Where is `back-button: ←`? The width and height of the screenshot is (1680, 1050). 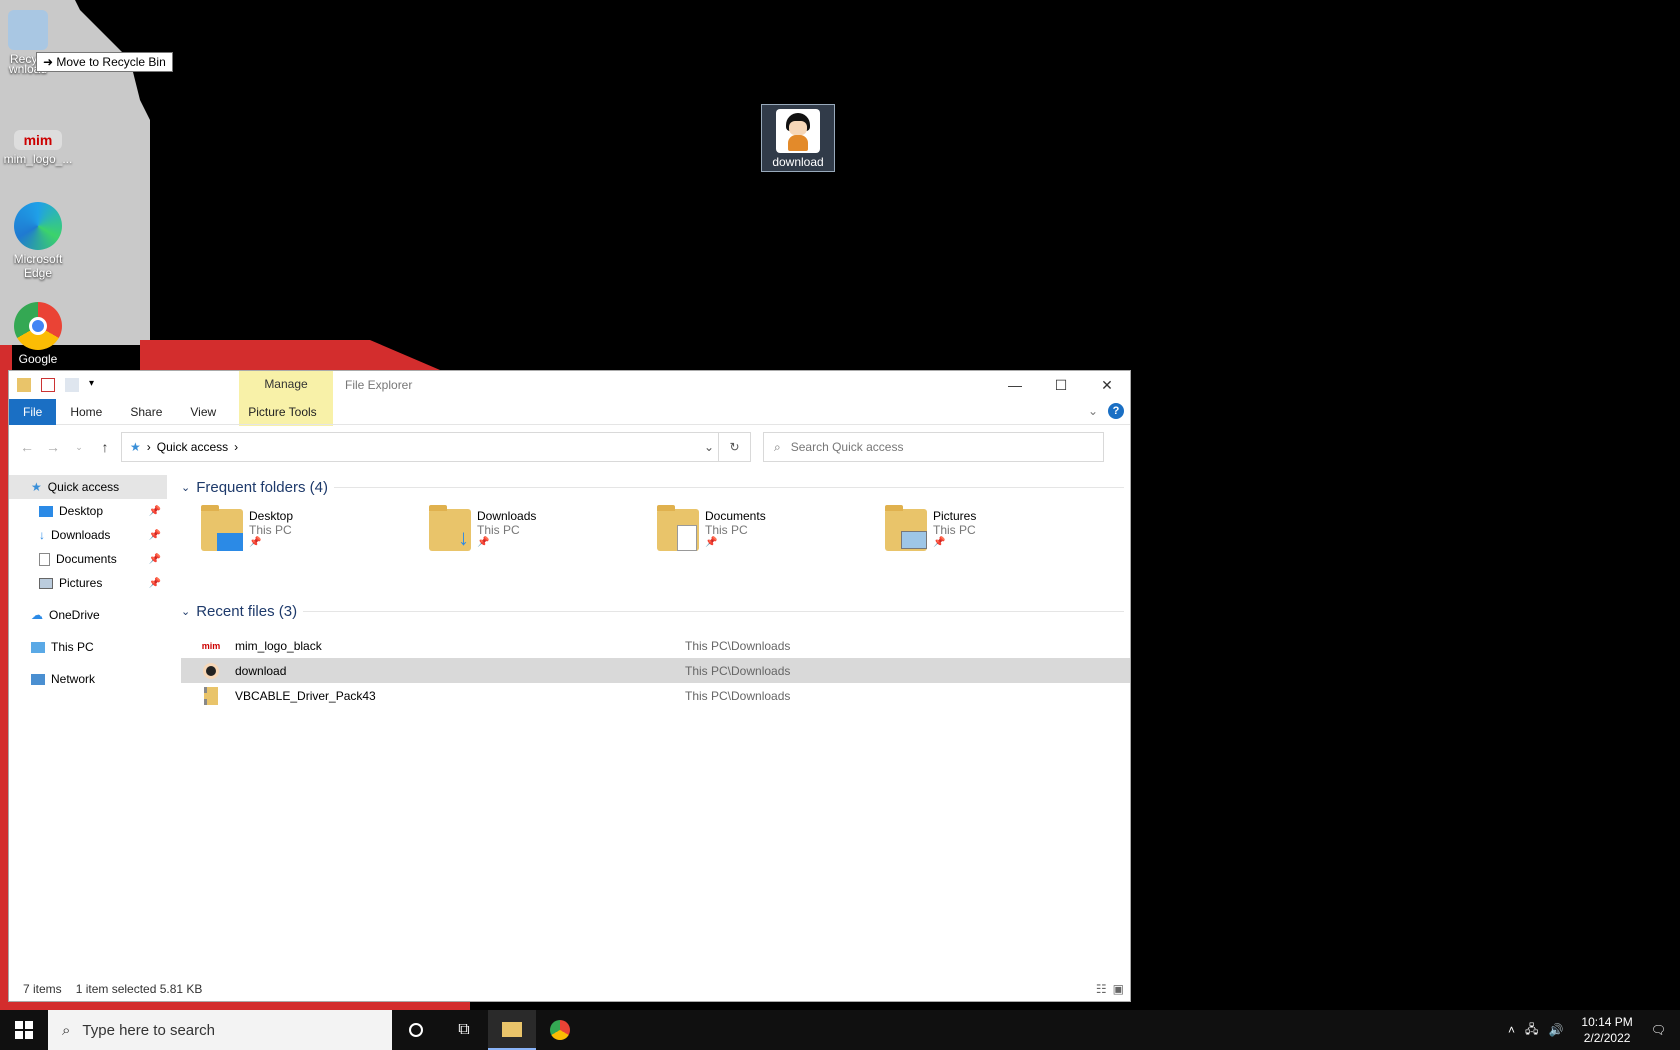
back-button: ← is located at coordinates (27, 447).